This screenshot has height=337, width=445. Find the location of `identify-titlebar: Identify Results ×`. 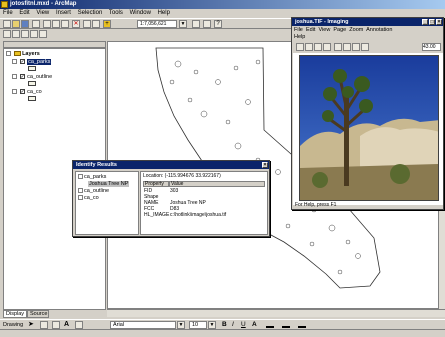

identify-titlebar: Identify Results × is located at coordinates (171, 165).